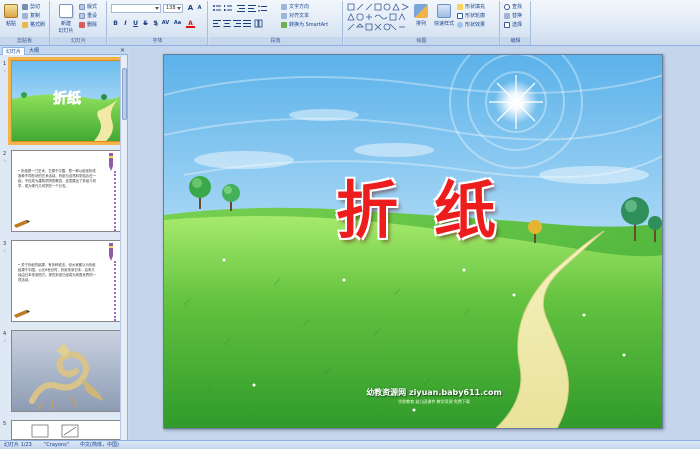 The width and height of the screenshot is (700, 449). I want to click on slide-thumb-row-5: 5, so click(60, 430).